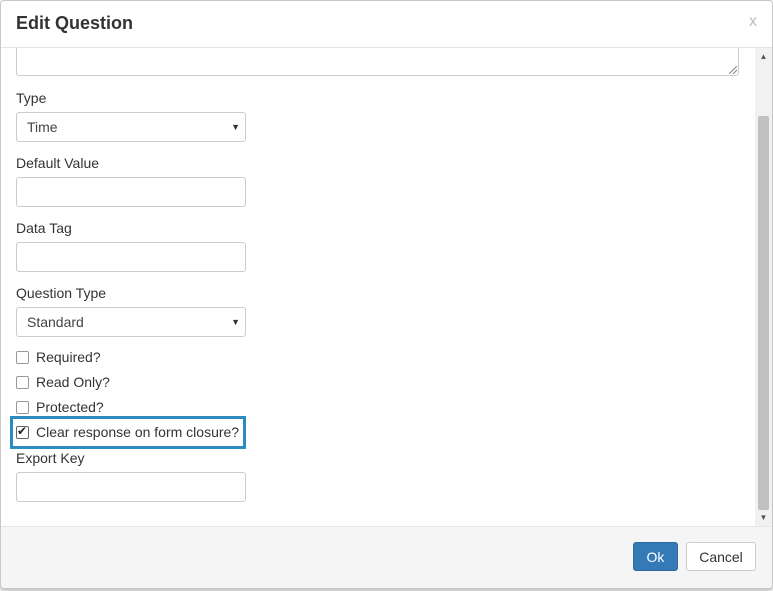 This screenshot has height=591, width=773. Describe the element at coordinates (386, 24) in the screenshot. I see `dialog-header: Edit Question x` at that location.